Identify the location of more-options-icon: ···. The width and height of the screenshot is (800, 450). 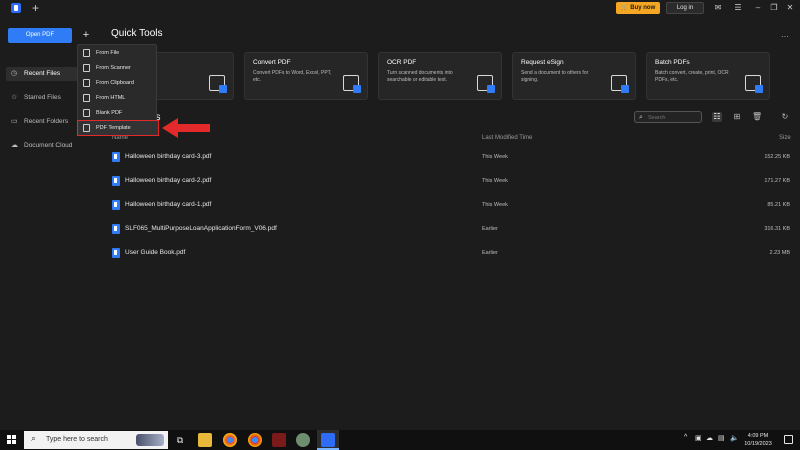
(785, 36).